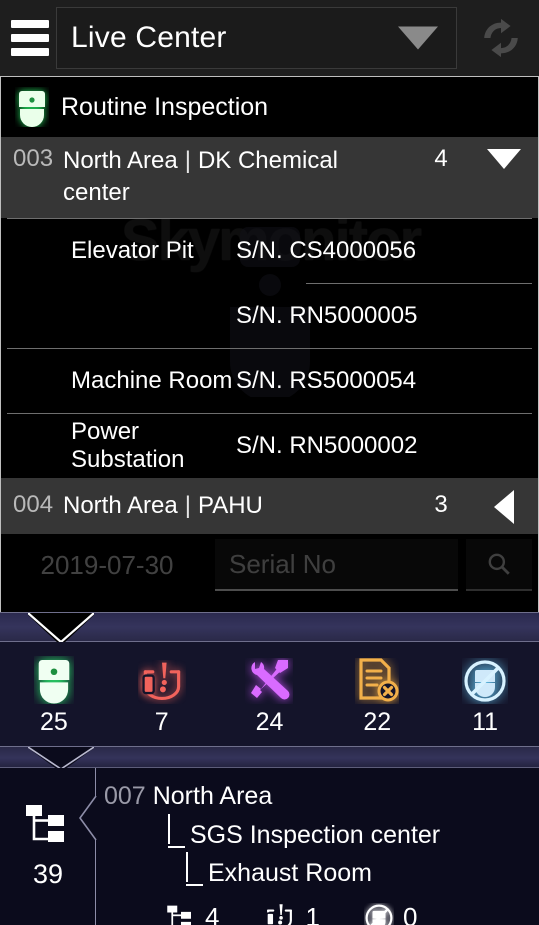  Describe the element at coordinates (377, 679) in the screenshot. I see `document-error-icon` at that location.